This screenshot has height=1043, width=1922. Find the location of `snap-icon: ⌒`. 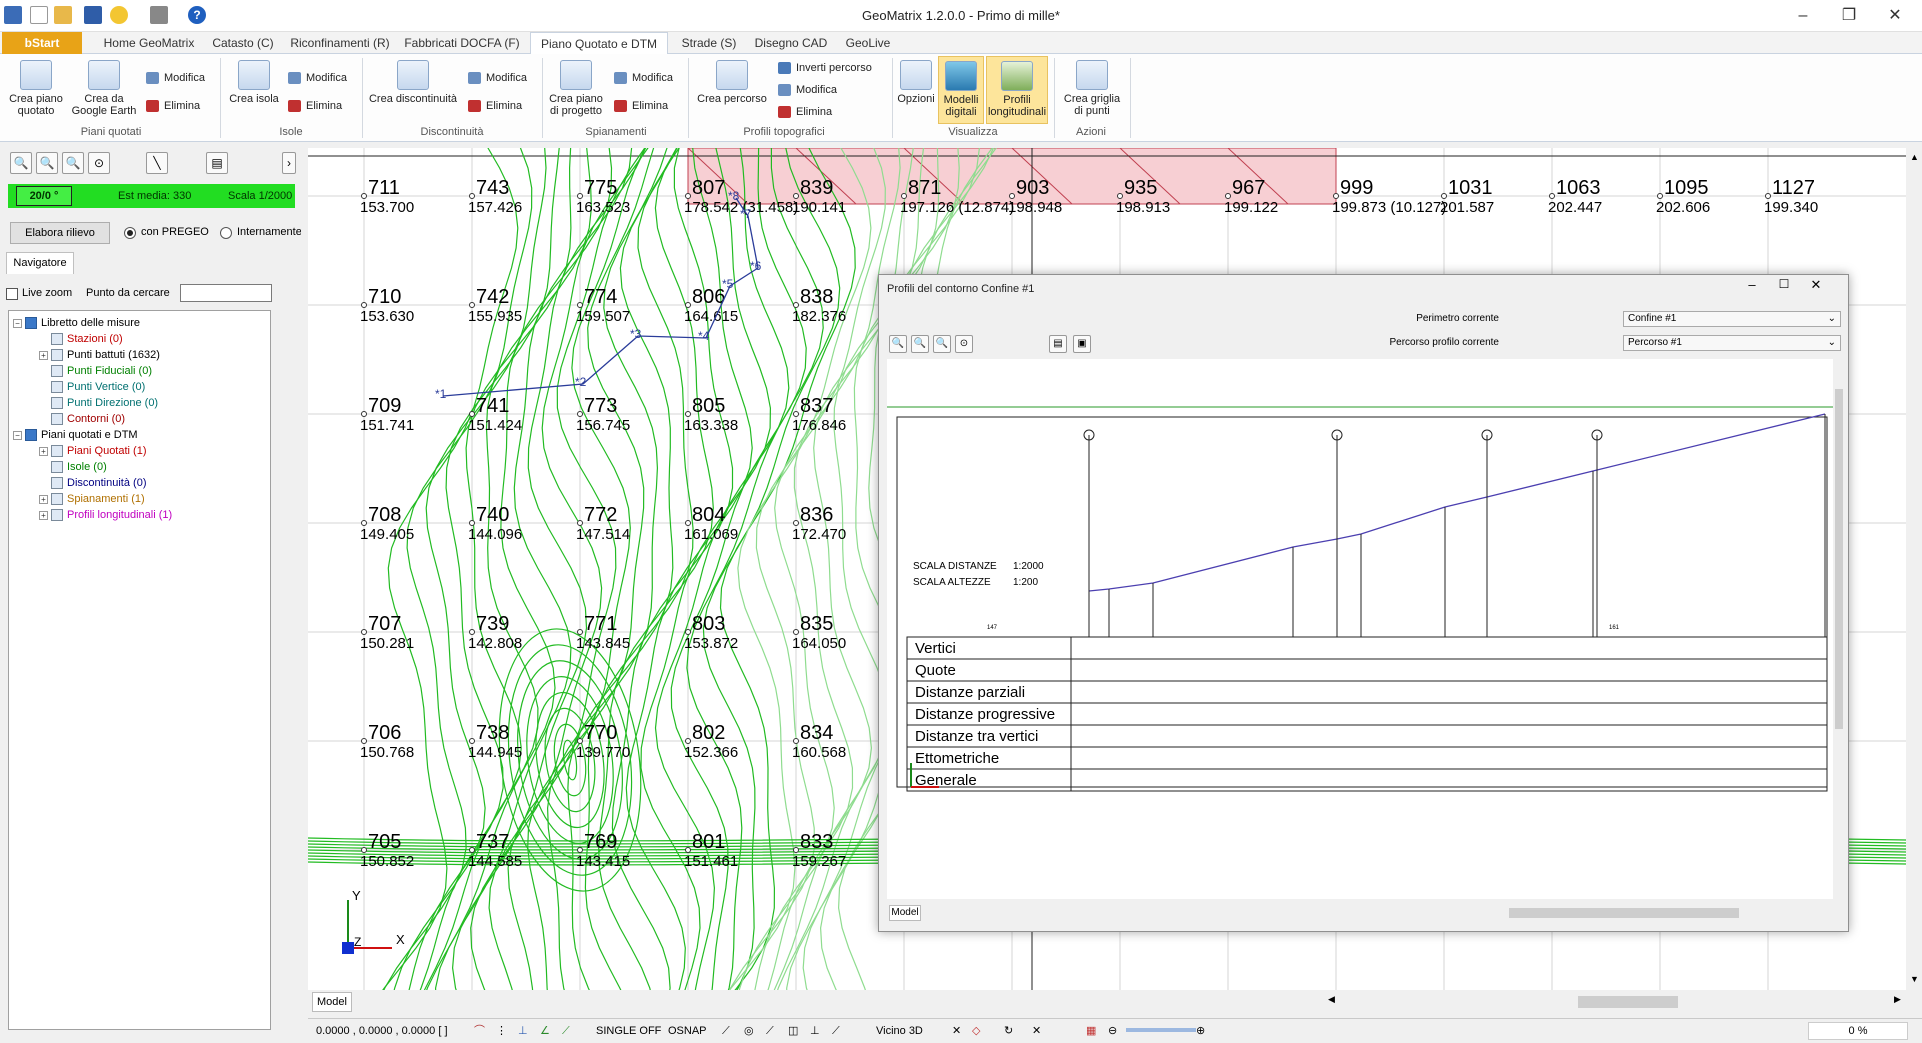

snap-icon: ⌒ is located at coordinates (479, 1031).